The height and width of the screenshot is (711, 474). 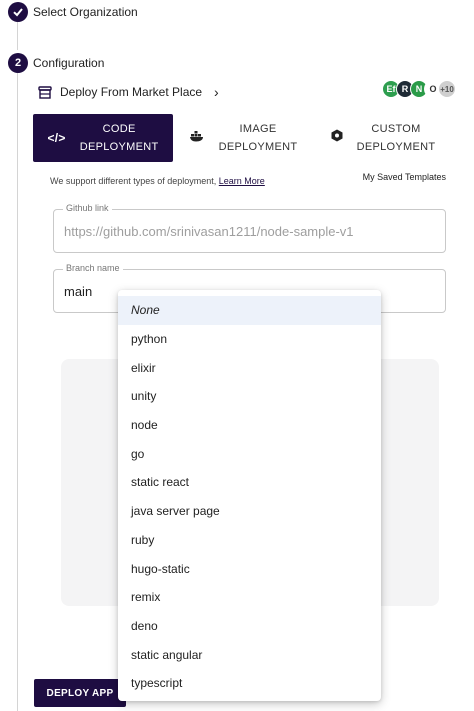 I want to click on branch-name-value: main, so click(x=78, y=291).